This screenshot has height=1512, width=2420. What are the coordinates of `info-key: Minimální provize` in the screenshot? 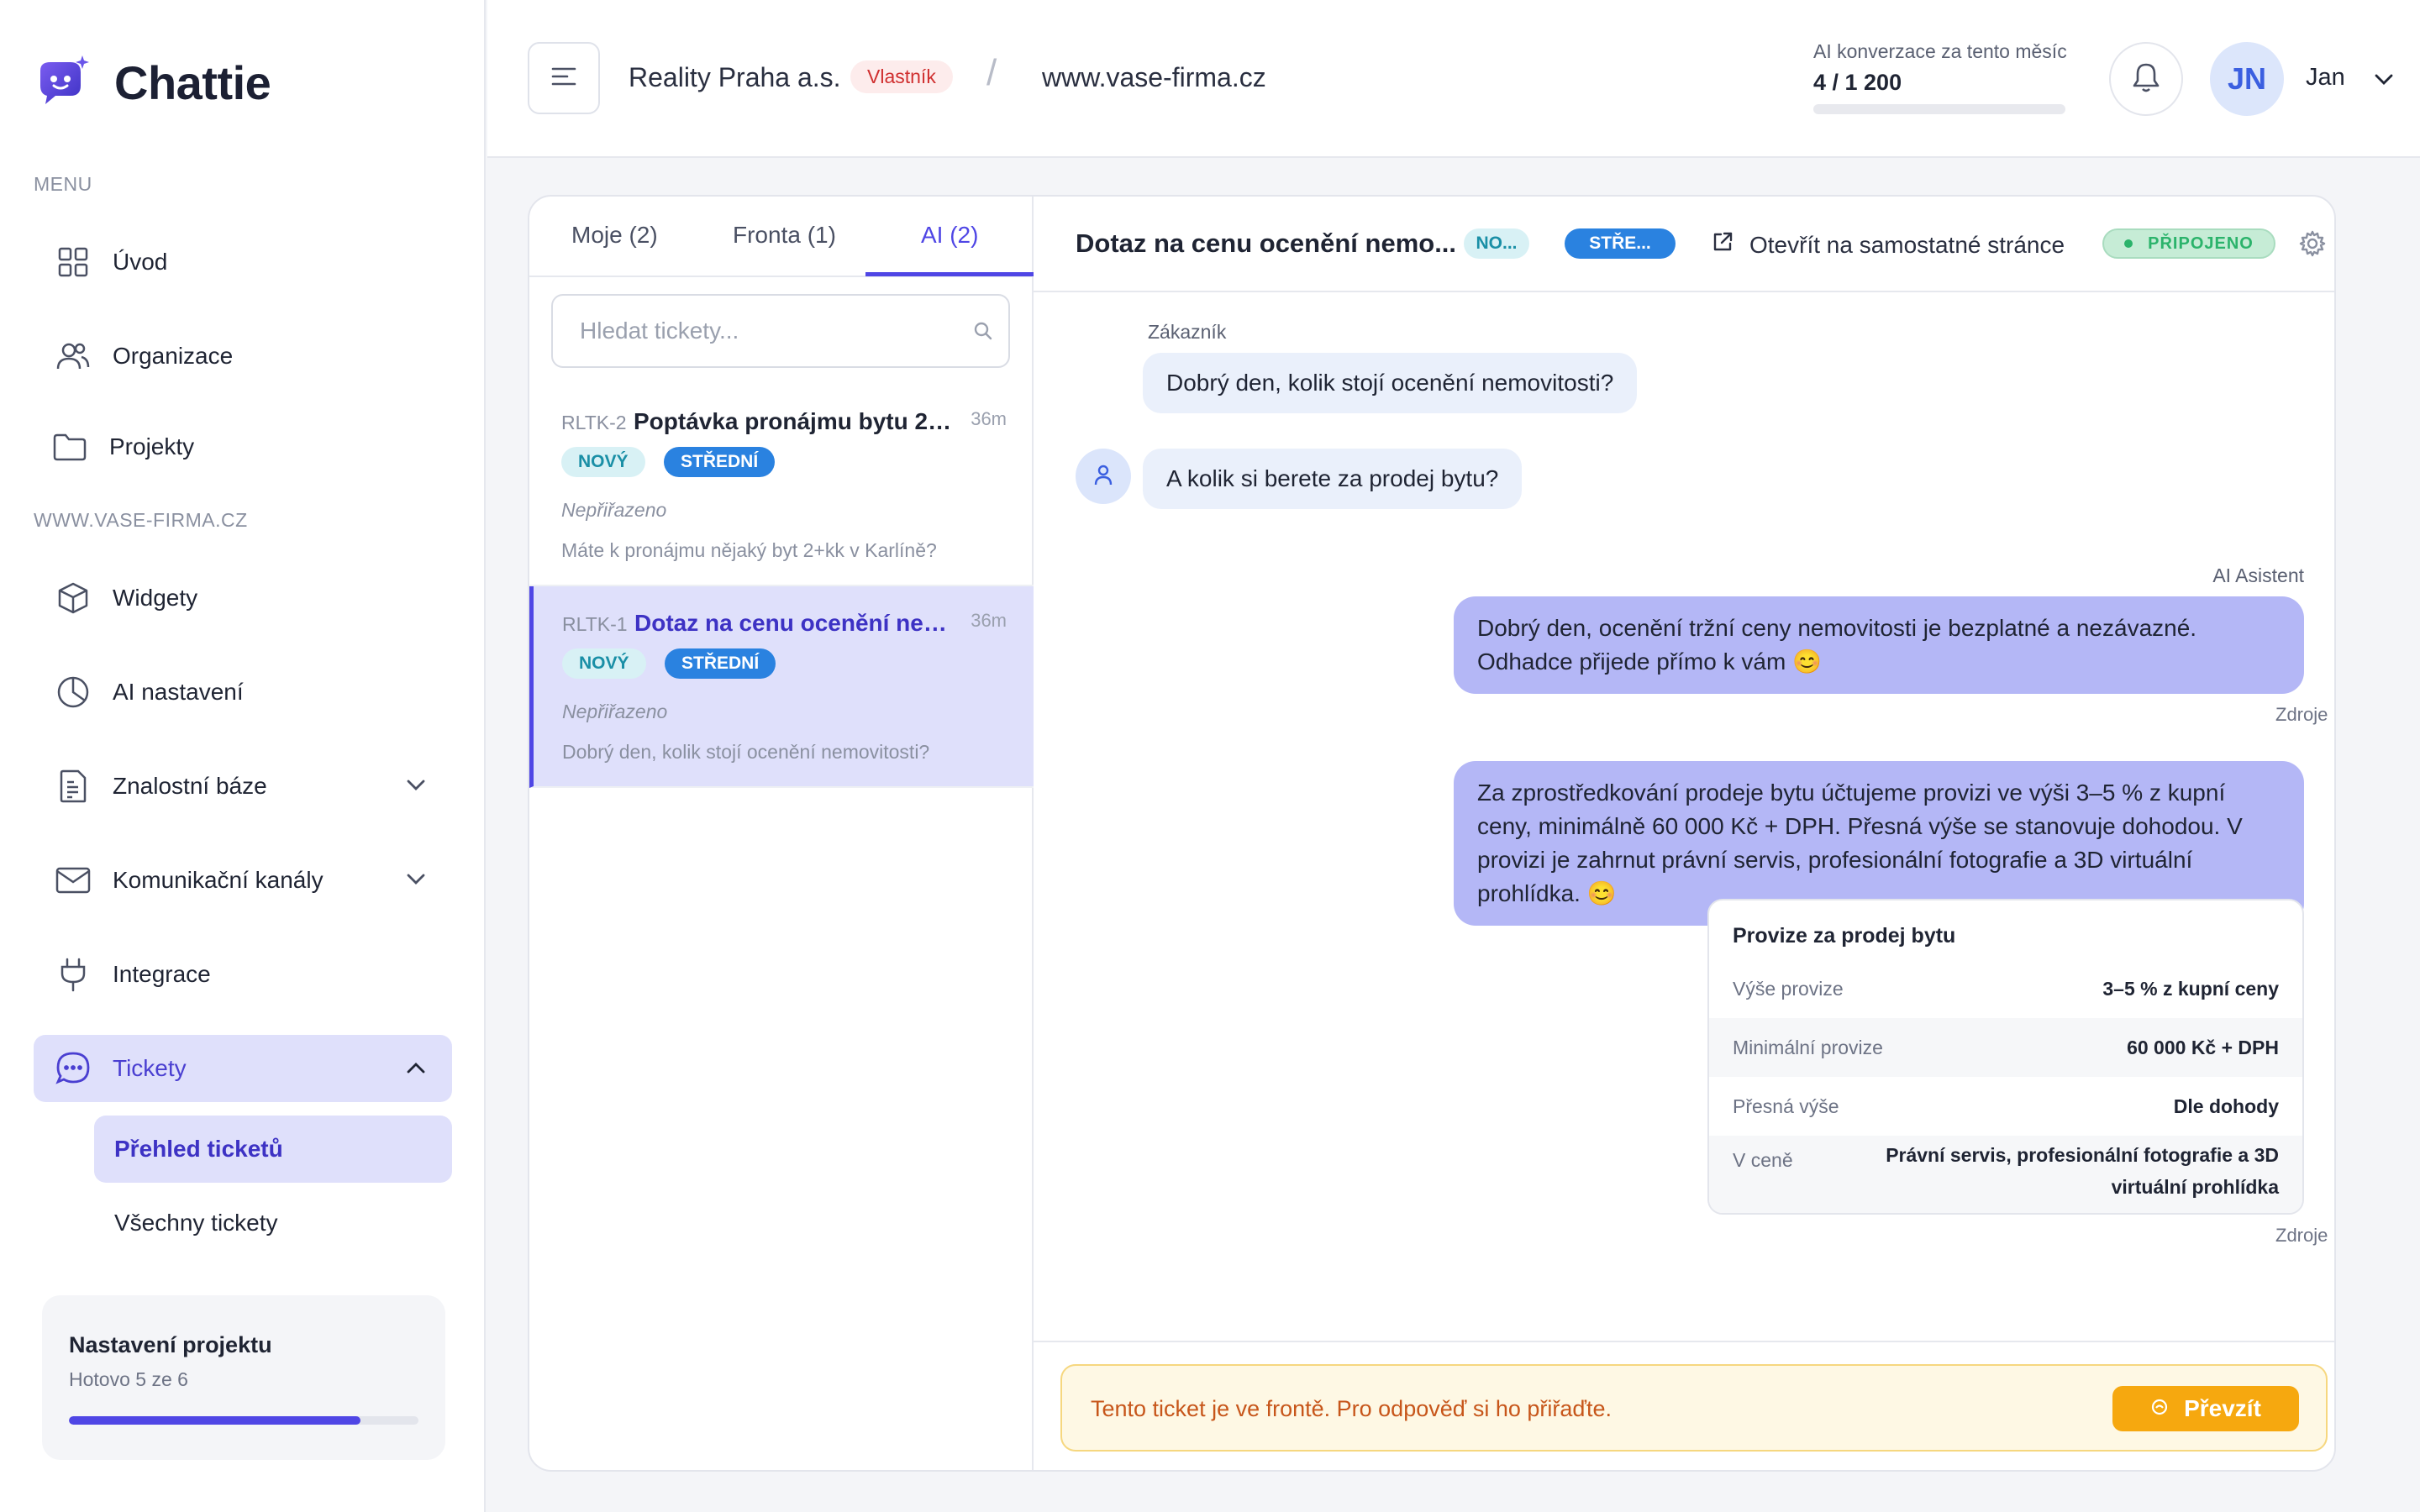 It's located at (1808, 1047).